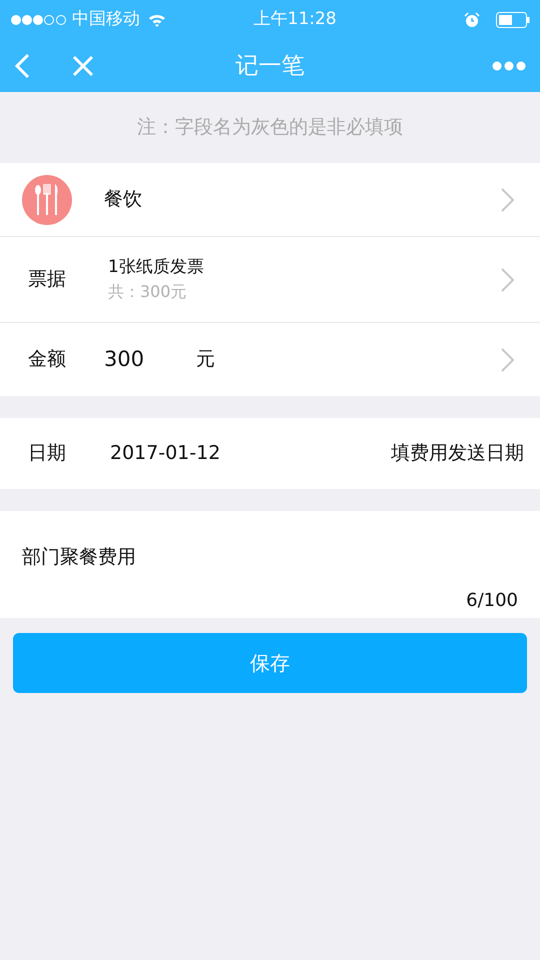 The image size is (540, 960). Describe the element at coordinates (106, 20) in the screenshot. I see `carrier-name: 中国移动` at that location.